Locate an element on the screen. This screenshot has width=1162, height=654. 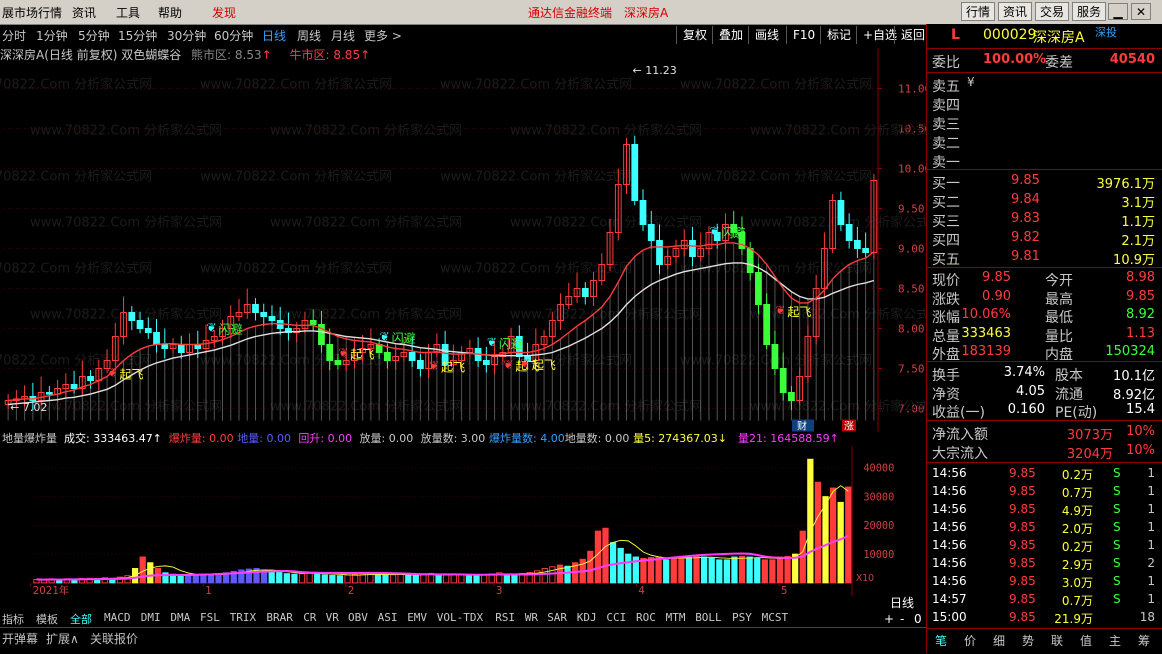
indicator-tab: DMA is located at coordinates (180, 617).